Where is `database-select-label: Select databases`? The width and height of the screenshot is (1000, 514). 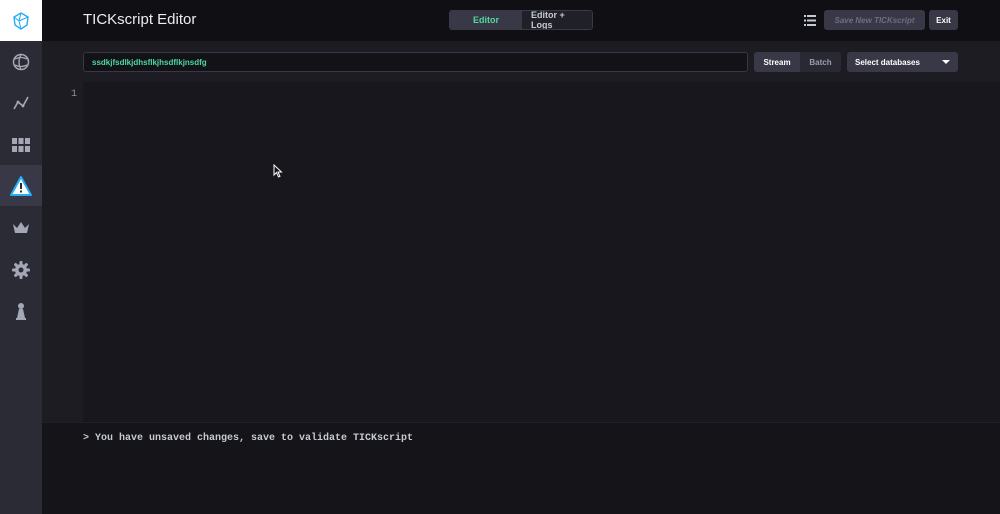
database-select-label: Select databases is located at coordinates (887, 62).